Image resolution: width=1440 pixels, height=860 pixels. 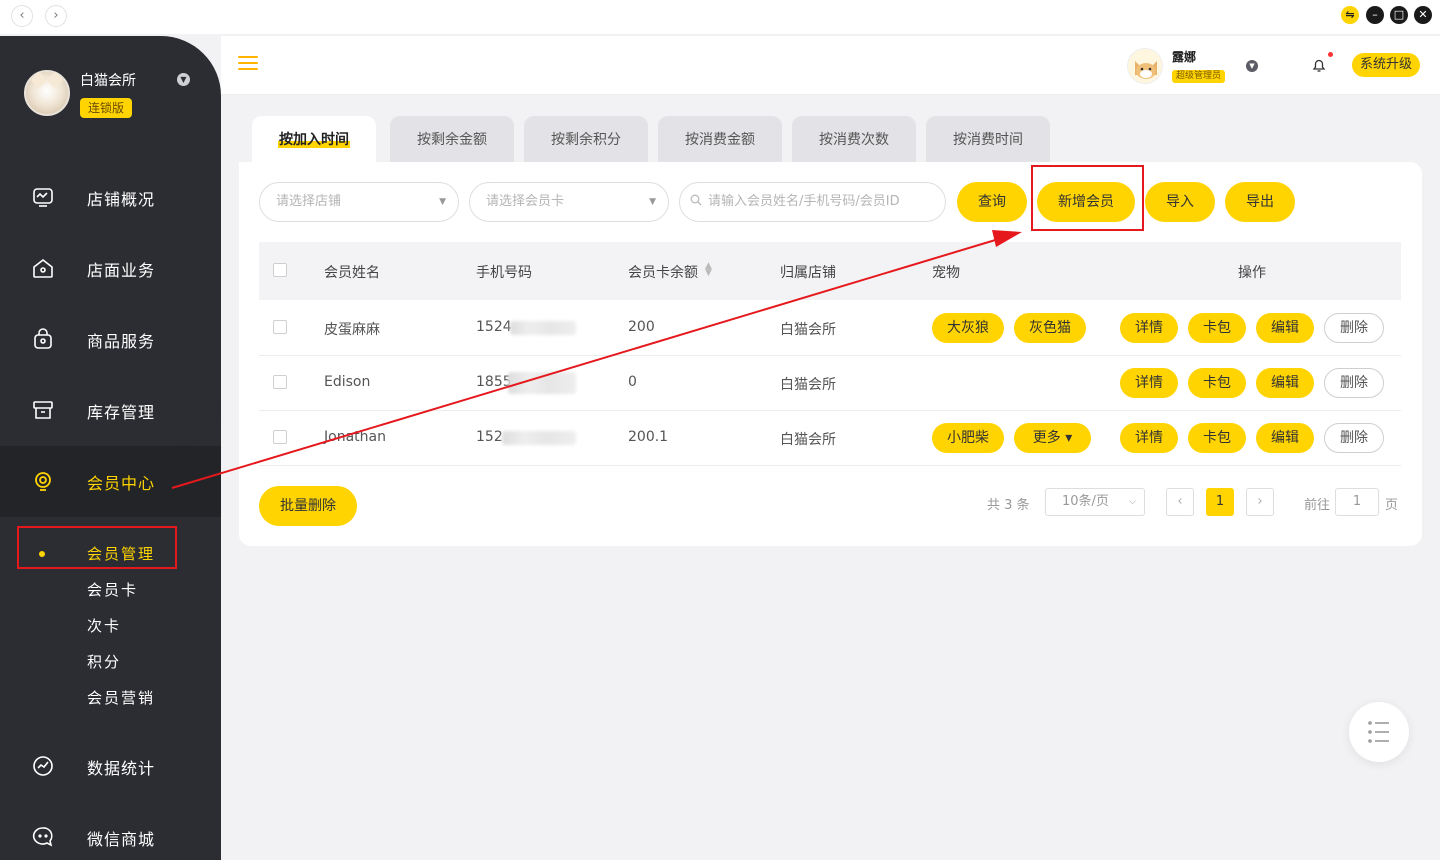 What do you see at coordinates (43, 338) in the screenshot?
I see `bag-icon` at bounding box center [43, 338].